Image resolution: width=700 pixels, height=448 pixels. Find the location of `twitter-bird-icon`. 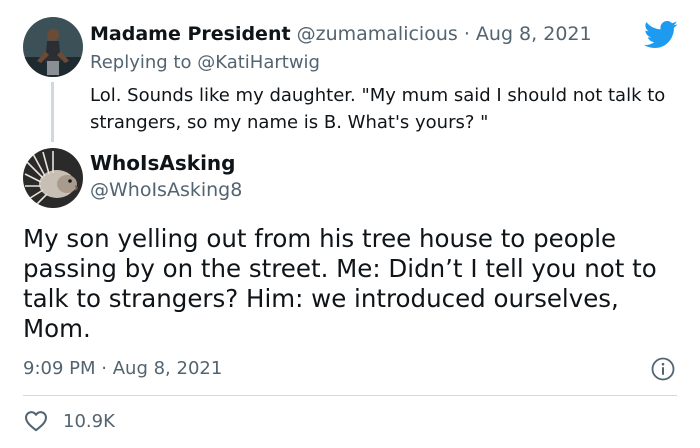

twitter-bird-icon is located at coordinates (661, 34).